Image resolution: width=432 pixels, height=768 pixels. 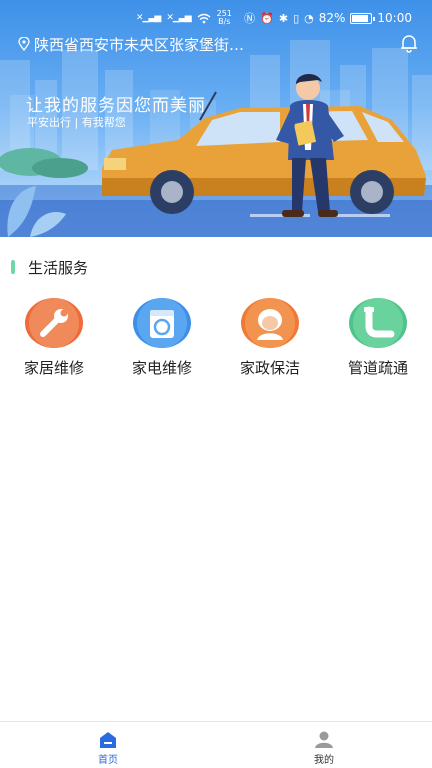 I want to click on nav-home: 首页, so click(x=108, y=745).